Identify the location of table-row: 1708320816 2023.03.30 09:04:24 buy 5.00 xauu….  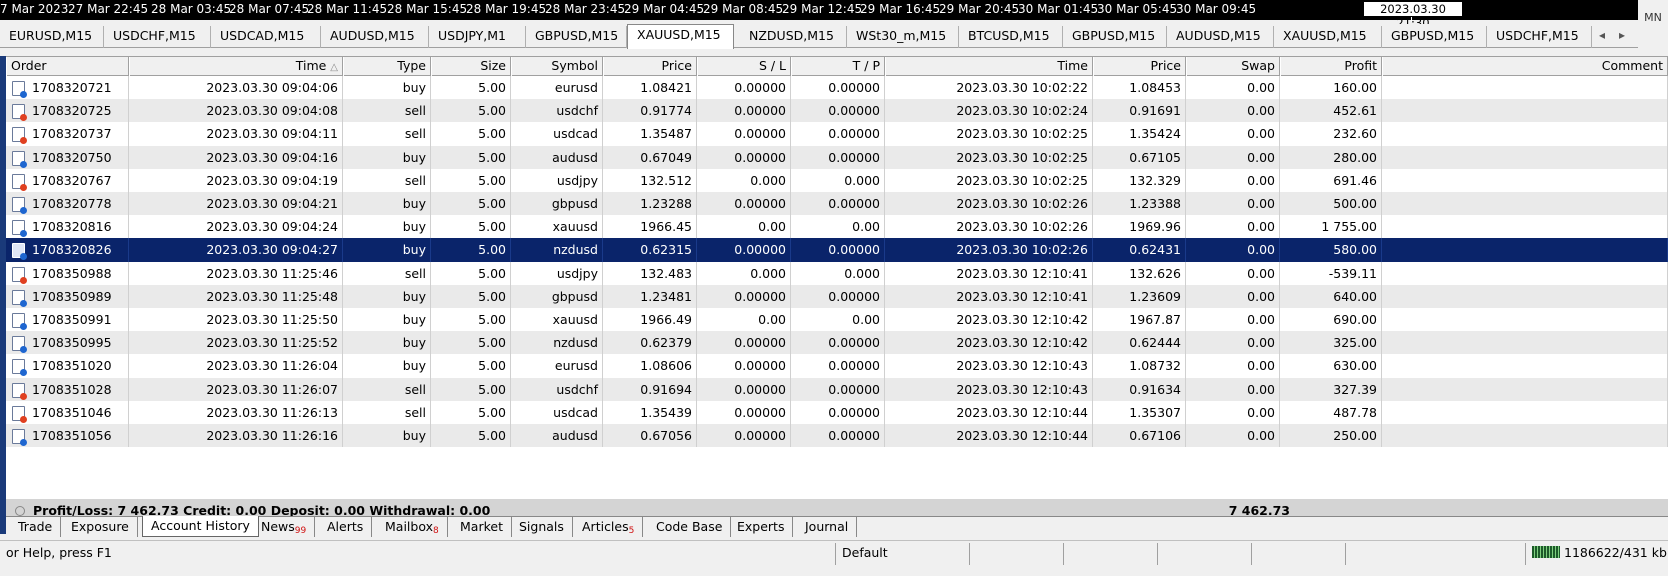
(837, 227).